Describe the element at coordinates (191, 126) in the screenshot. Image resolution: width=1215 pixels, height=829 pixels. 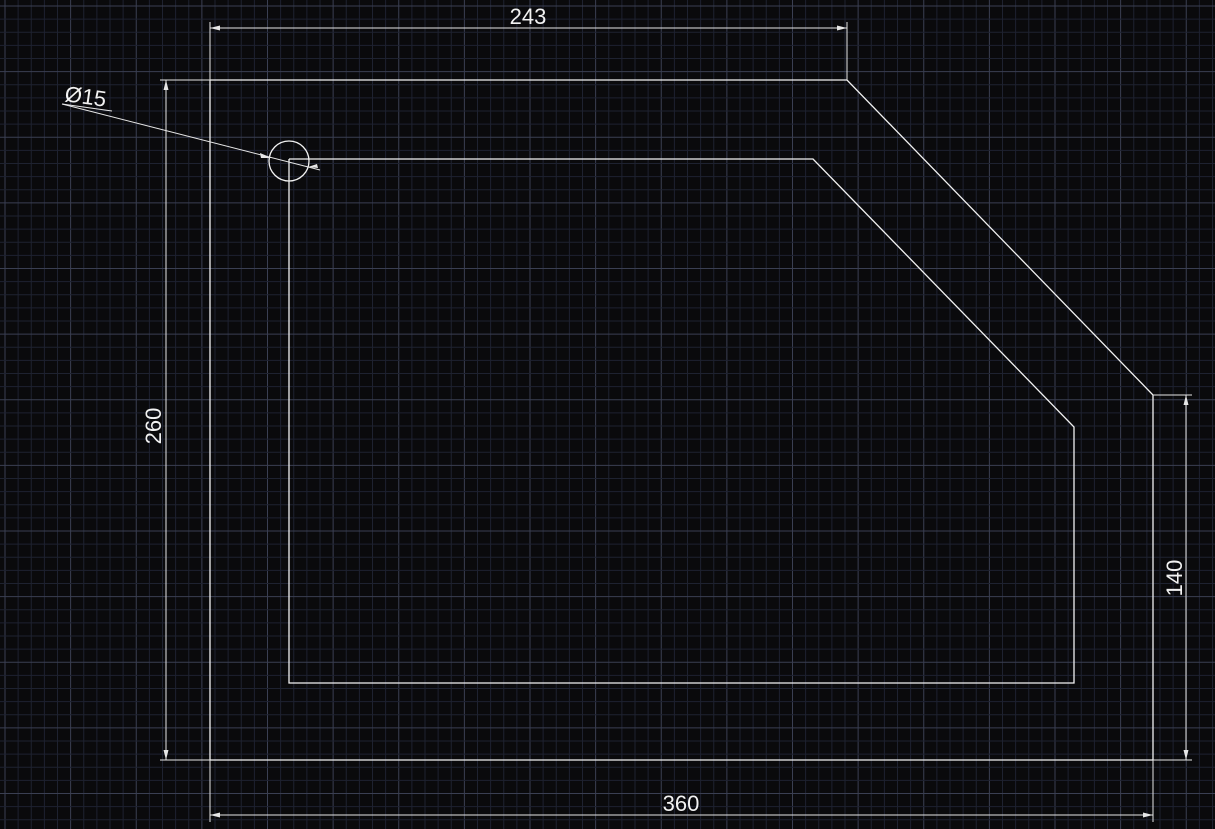
I see `dimension-hole-diameter: Ø15` at that location.